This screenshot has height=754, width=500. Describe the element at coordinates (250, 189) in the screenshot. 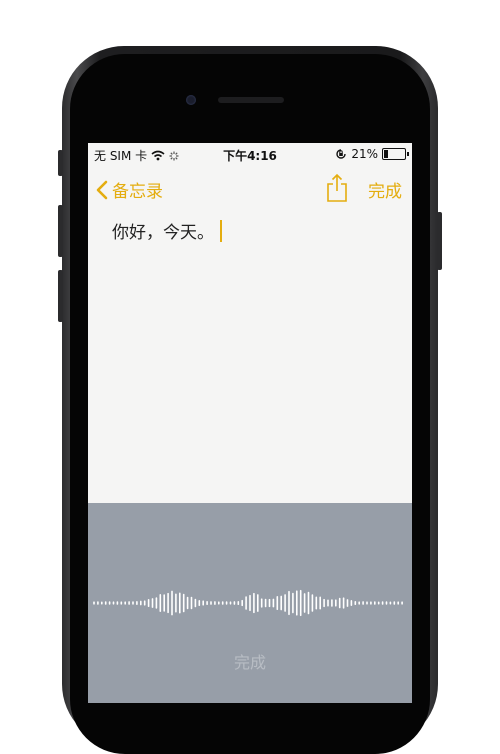

I see `nav-bar: 备忘录 完成` at that location.